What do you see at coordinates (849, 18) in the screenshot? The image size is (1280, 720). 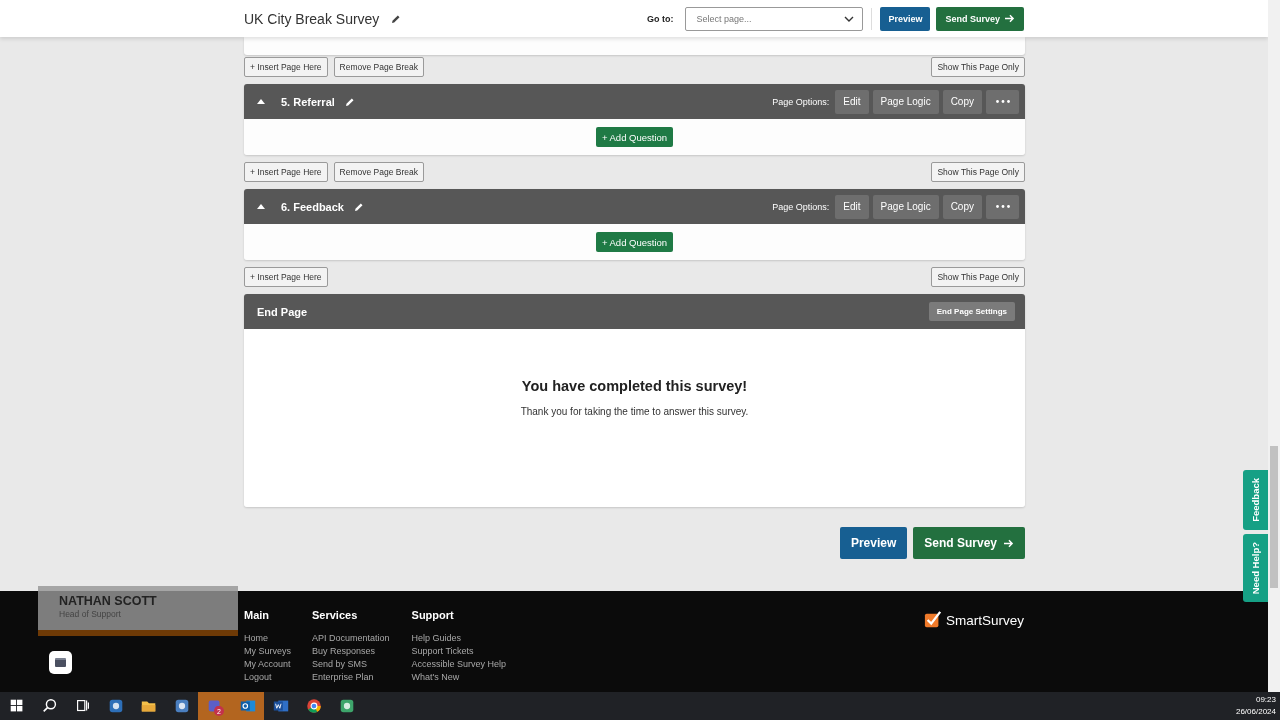 I see `chevron-down-icon` at bounding box center [849, 18].